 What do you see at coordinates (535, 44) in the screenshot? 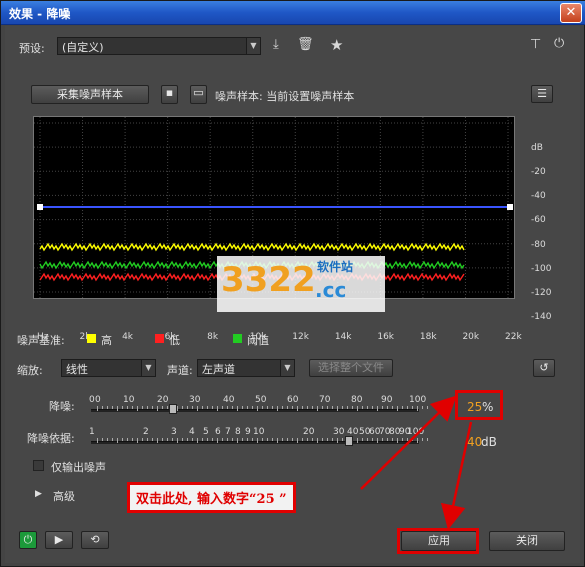
I see `routing-icon: ⊤` at bounding box center [535, 44].